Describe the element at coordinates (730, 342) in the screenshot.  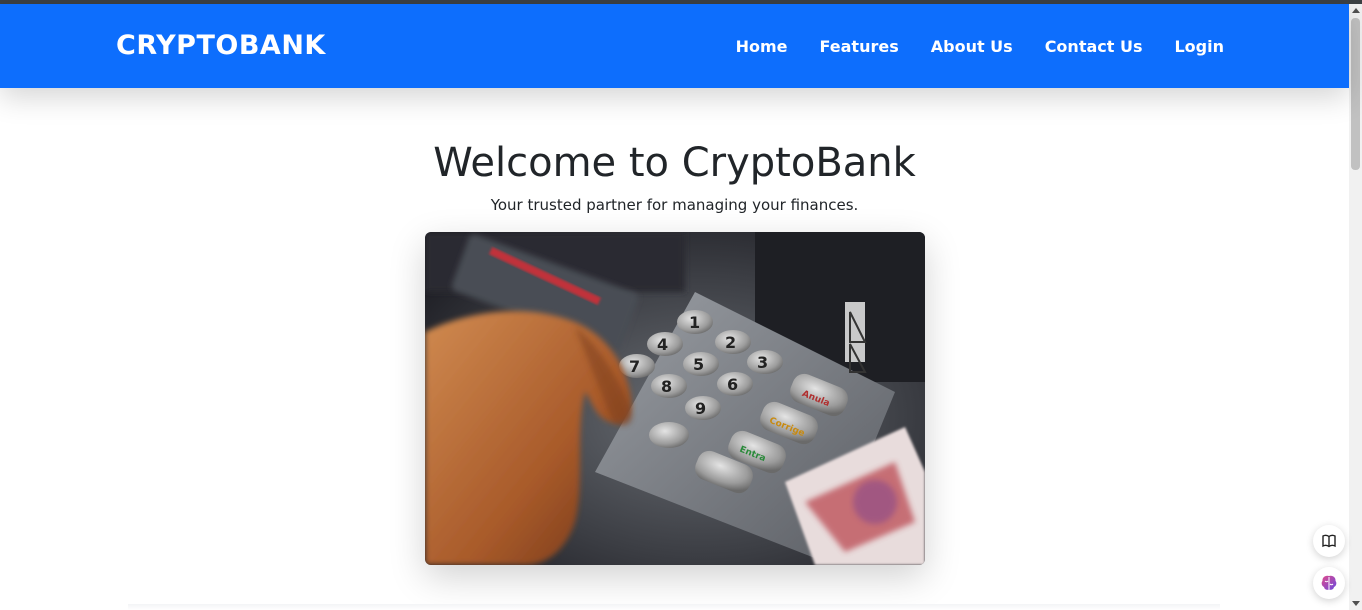
I see `svg-text: 2` at that location.